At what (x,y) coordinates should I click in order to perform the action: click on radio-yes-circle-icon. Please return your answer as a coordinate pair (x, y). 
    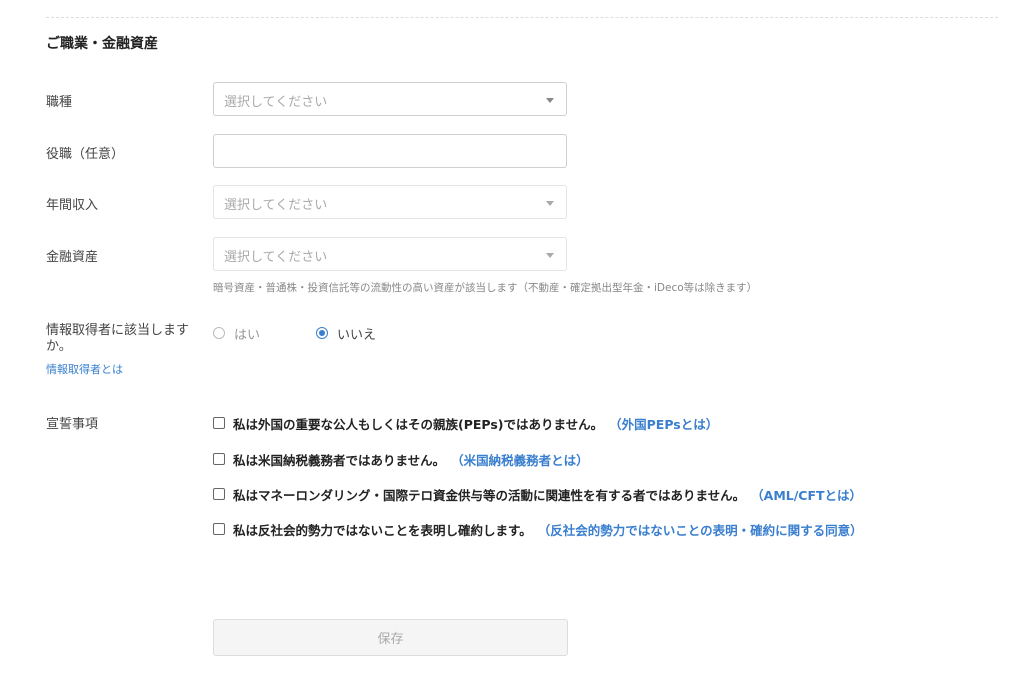
    Looking at the image, I should click on (219, 333).